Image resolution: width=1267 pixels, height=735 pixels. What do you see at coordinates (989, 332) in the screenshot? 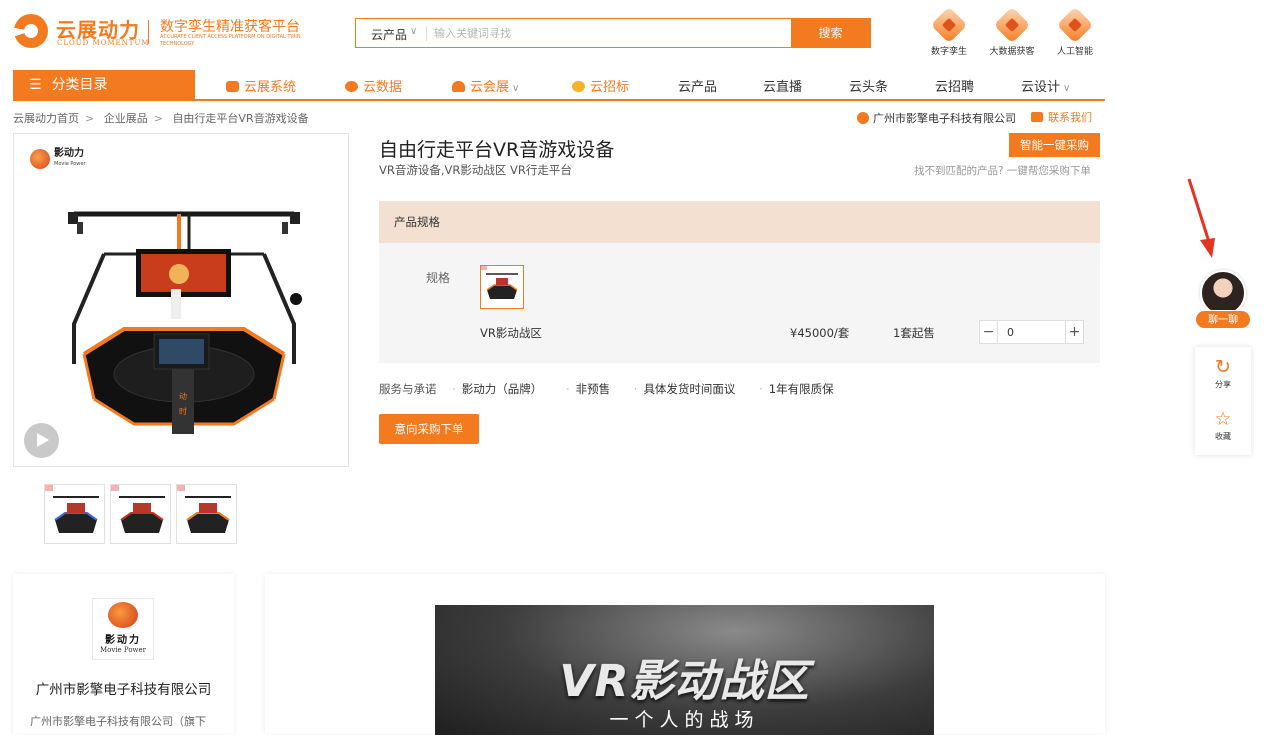
I see `quantity-minus-button: −` at bounding box center [989, 332].